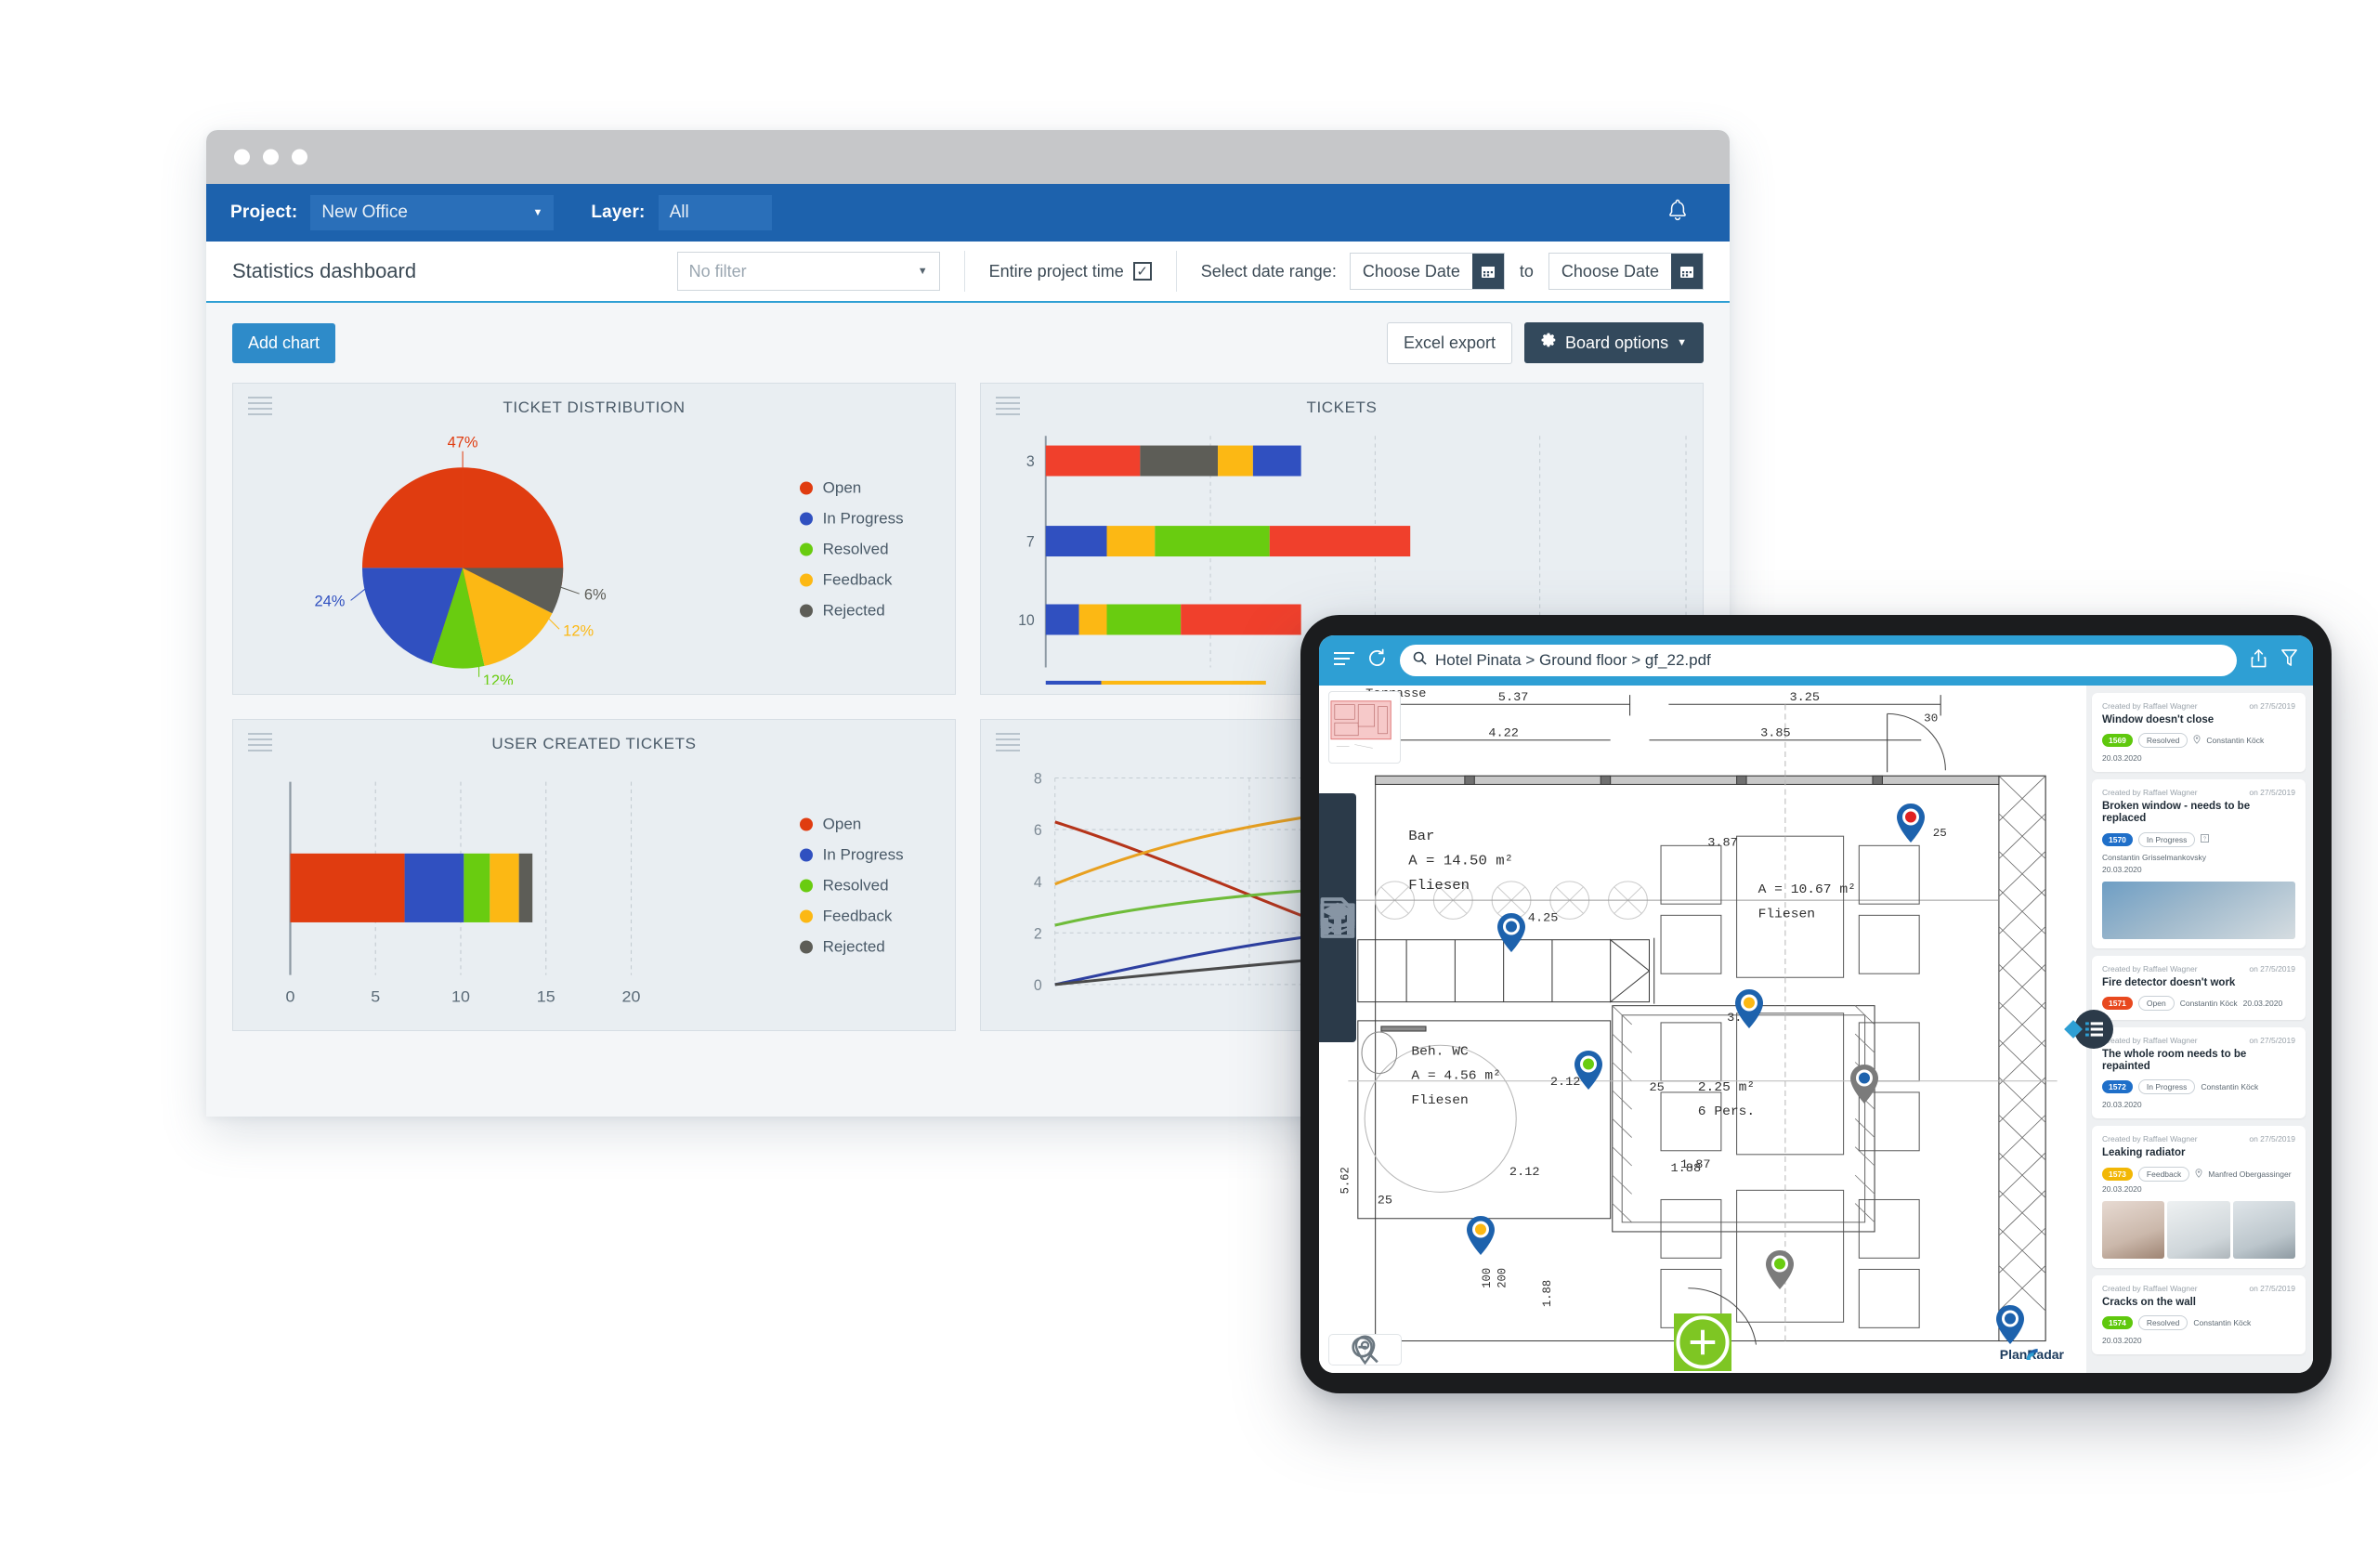 The width and height of the screenshot is (2378, 1568). What do you see at coordinates (1864, 1084) in the screenshot?
I see `plan-pin-grey-blue` at bounding box center [1864, 1084].